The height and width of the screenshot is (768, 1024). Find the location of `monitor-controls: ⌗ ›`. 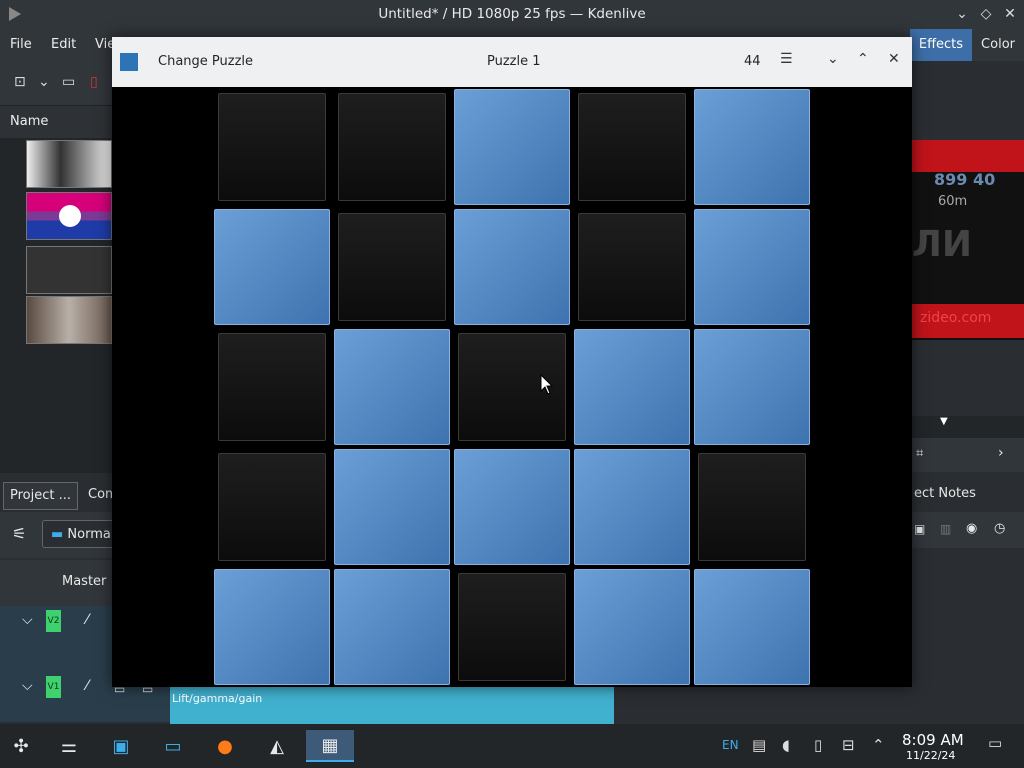

monitor-controls: ⌗ › is located at coordinates (968, 455).